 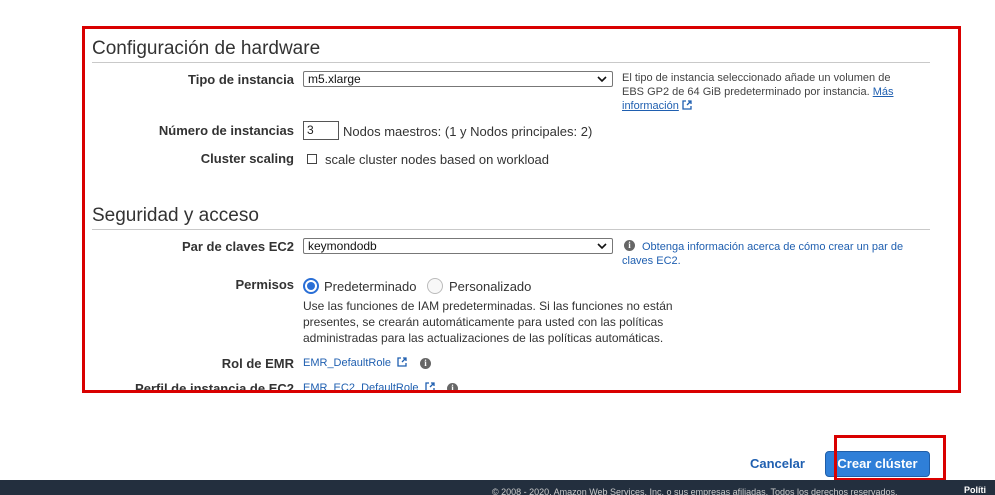 What do you see at coordinates (975, 490) in the screenshot?
I see `footer-policy-link: Políti` at bounding box center [975, 490].